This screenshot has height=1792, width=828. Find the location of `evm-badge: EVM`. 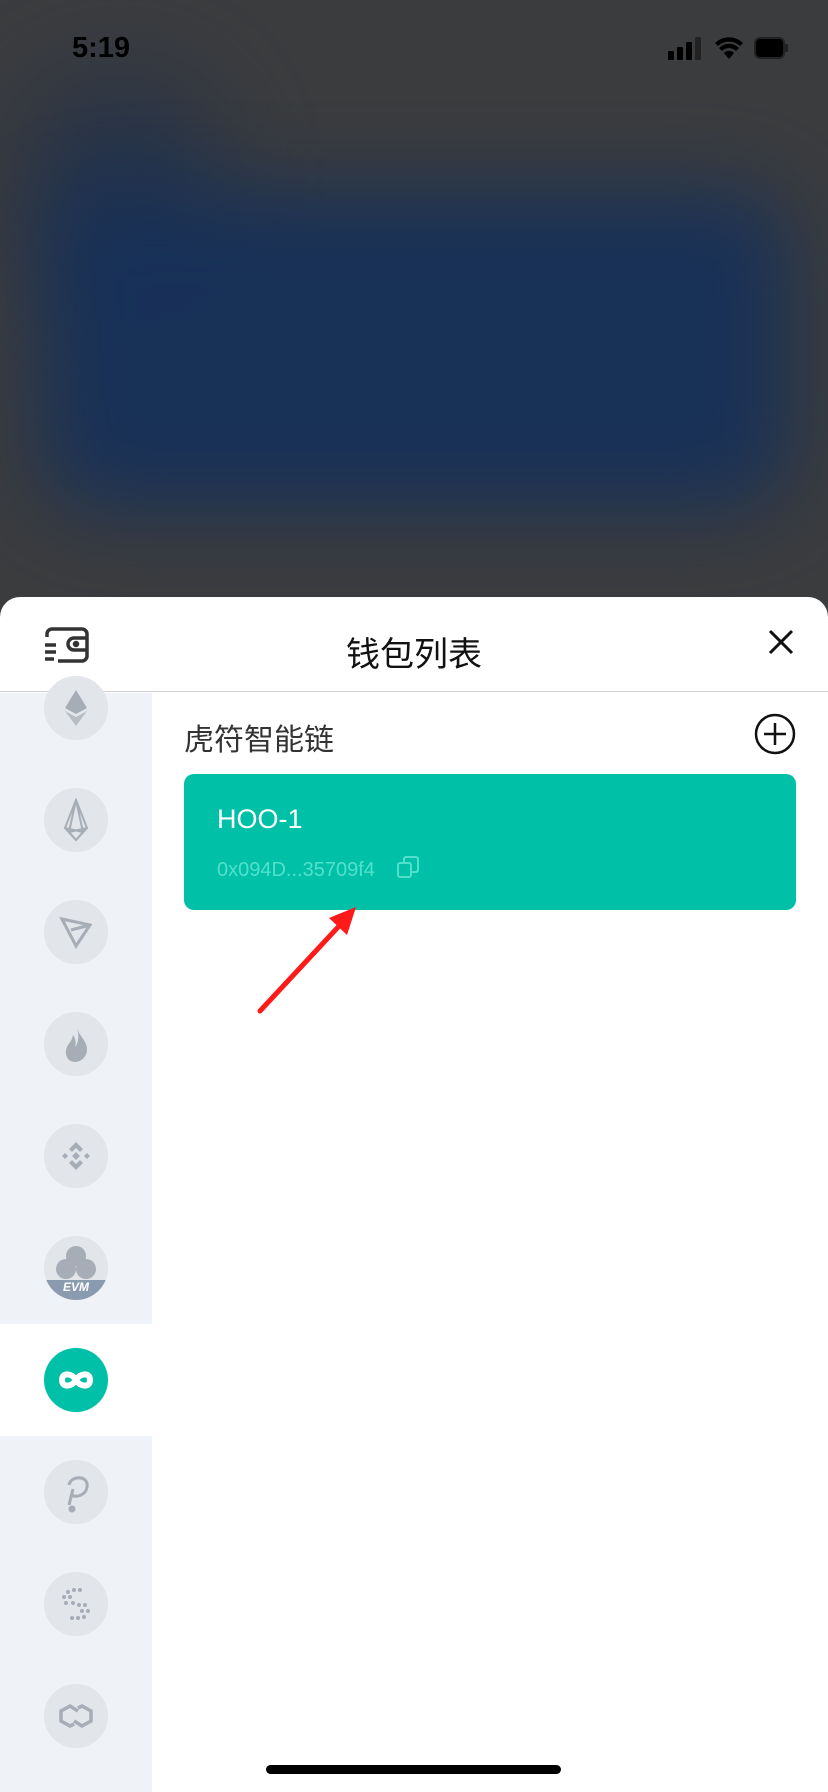

evm-badge: EVM is located at coordinates (75, 1287).